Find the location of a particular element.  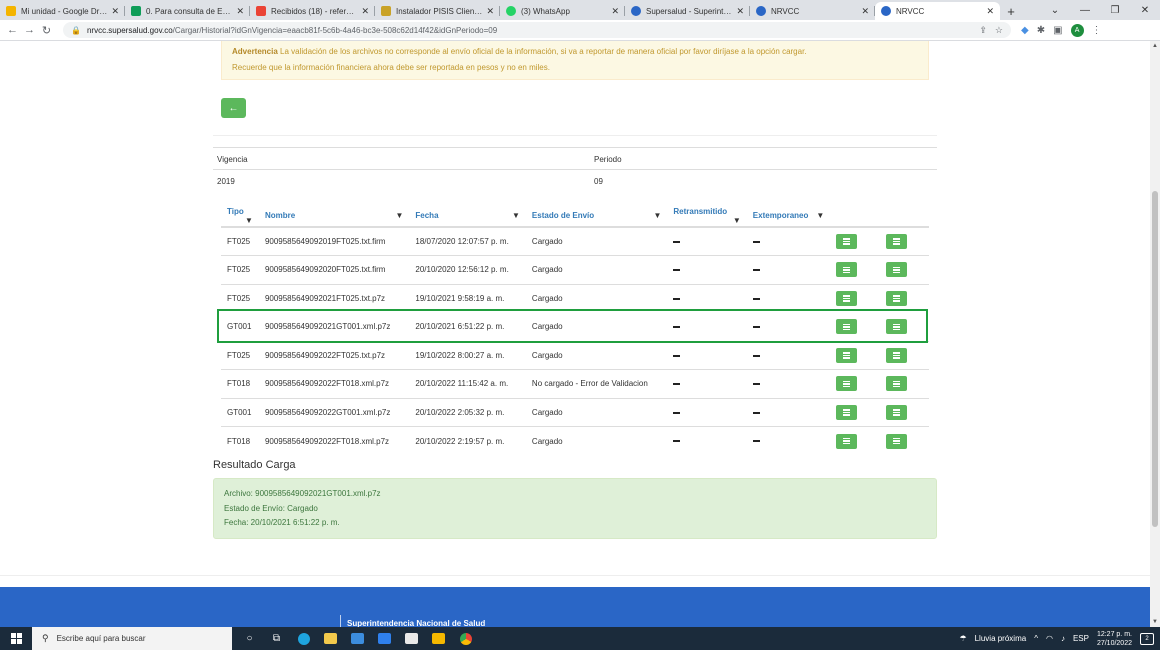

store-icon is located at coordinates (357, 638).